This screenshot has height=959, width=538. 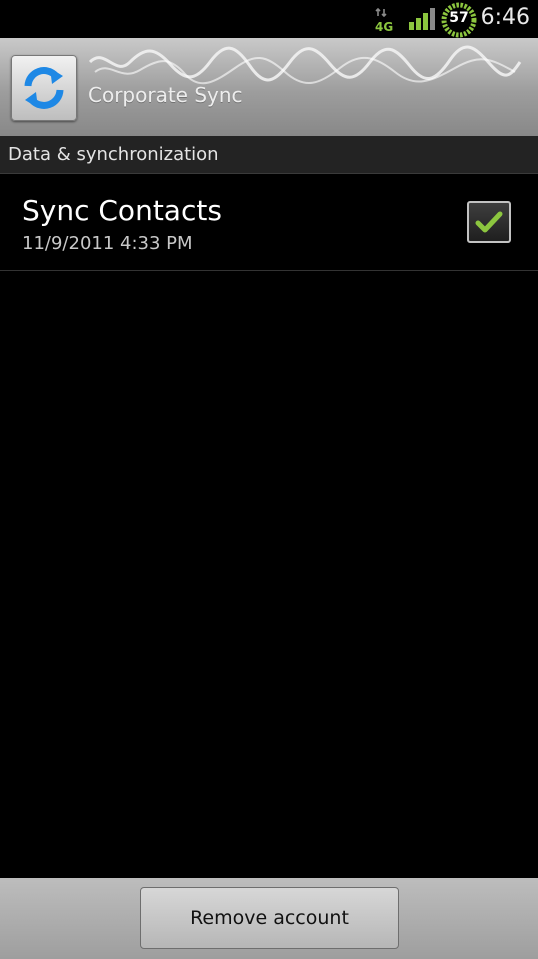 What do you see at coordinates (422, 19) in the screenshot?
I see `signal-strength-icon` at bounding box center [422, 19].